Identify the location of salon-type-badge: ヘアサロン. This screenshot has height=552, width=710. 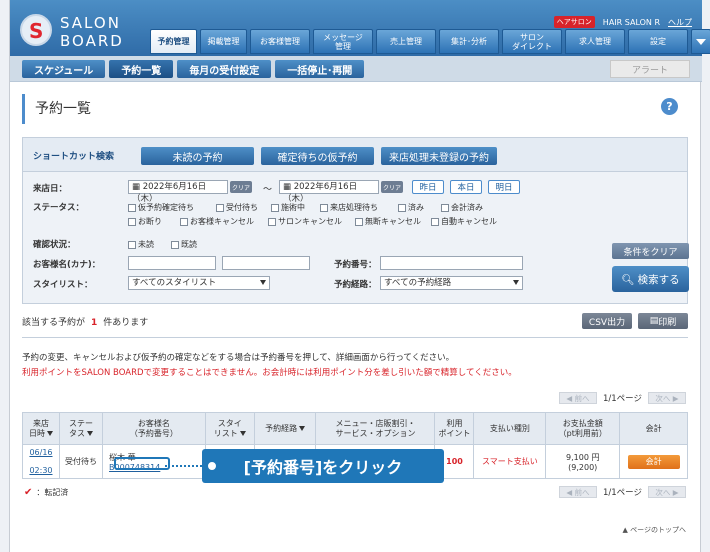
(574, 22).